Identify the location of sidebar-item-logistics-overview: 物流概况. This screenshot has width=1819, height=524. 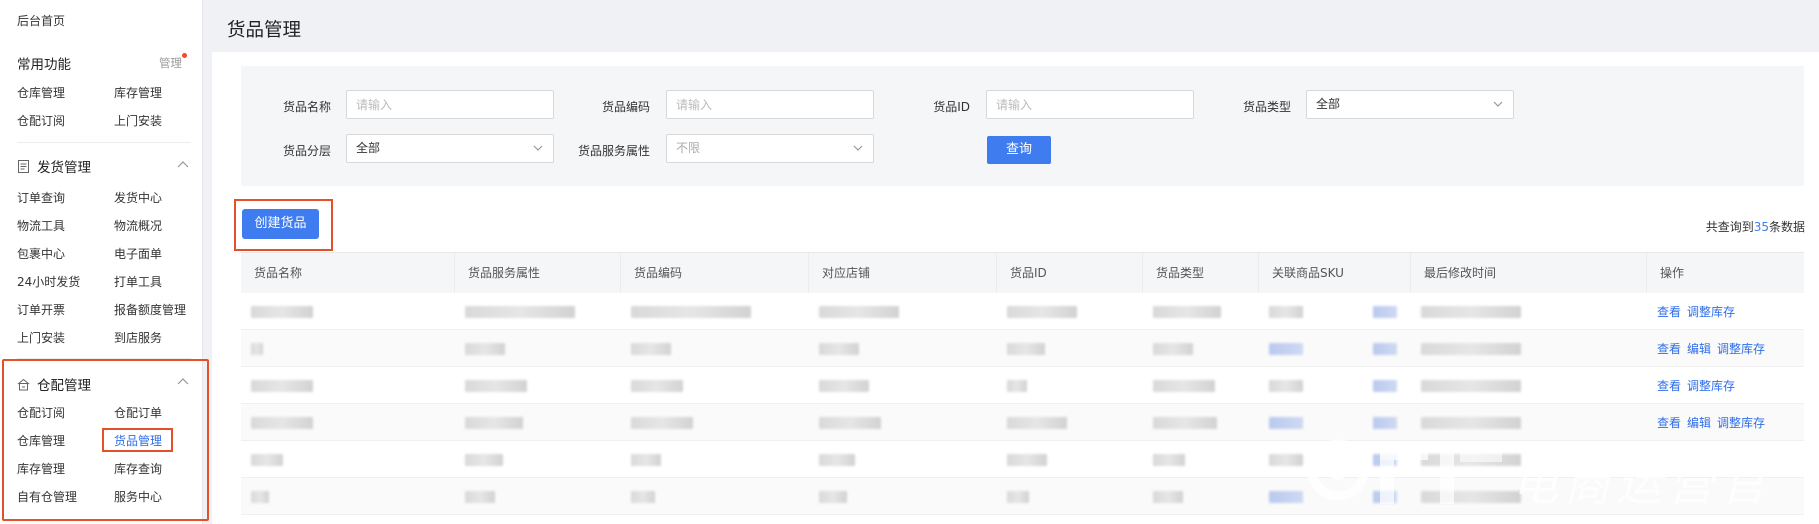
(138, 225).